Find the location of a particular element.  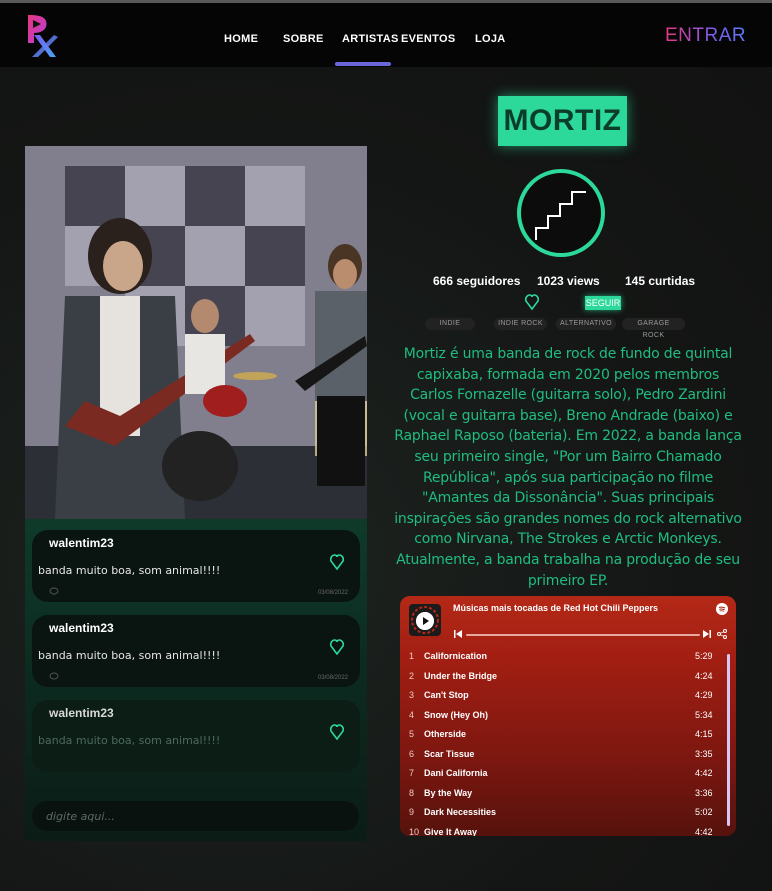

track-name: Otherside is located at coordinates (445, 734).